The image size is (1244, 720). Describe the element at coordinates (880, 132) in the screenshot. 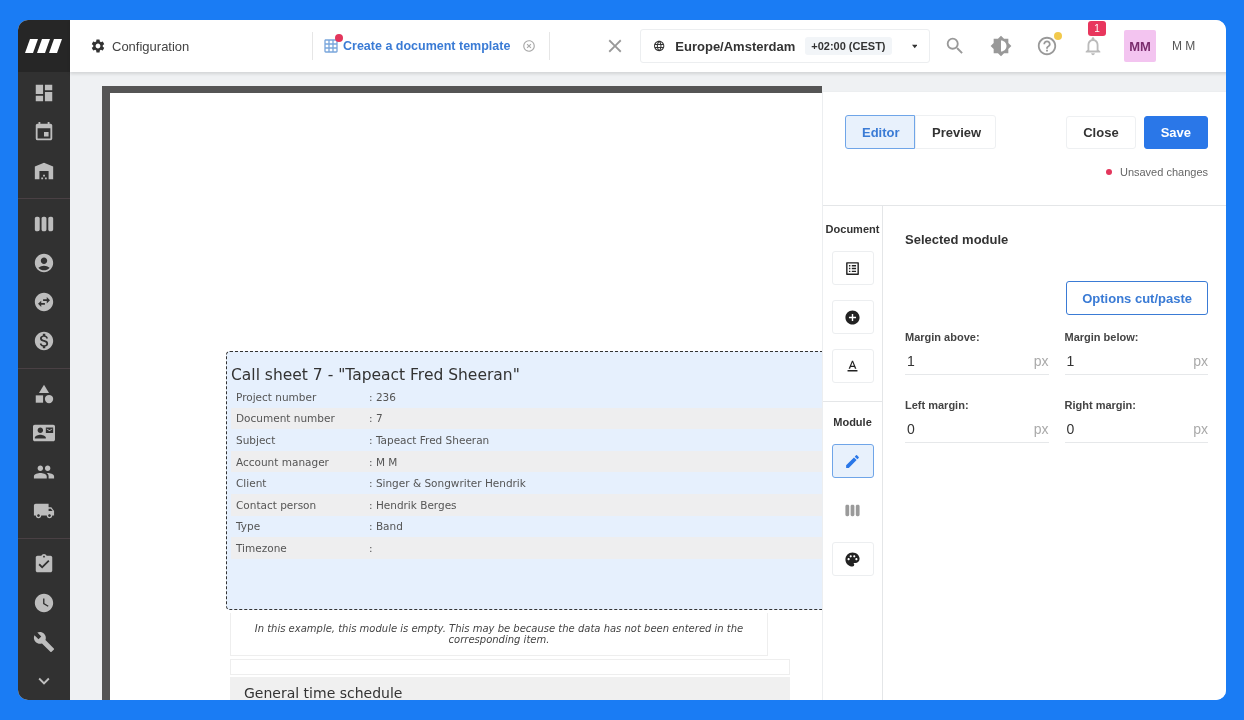

I see `mode-tab: Editor` at that location.